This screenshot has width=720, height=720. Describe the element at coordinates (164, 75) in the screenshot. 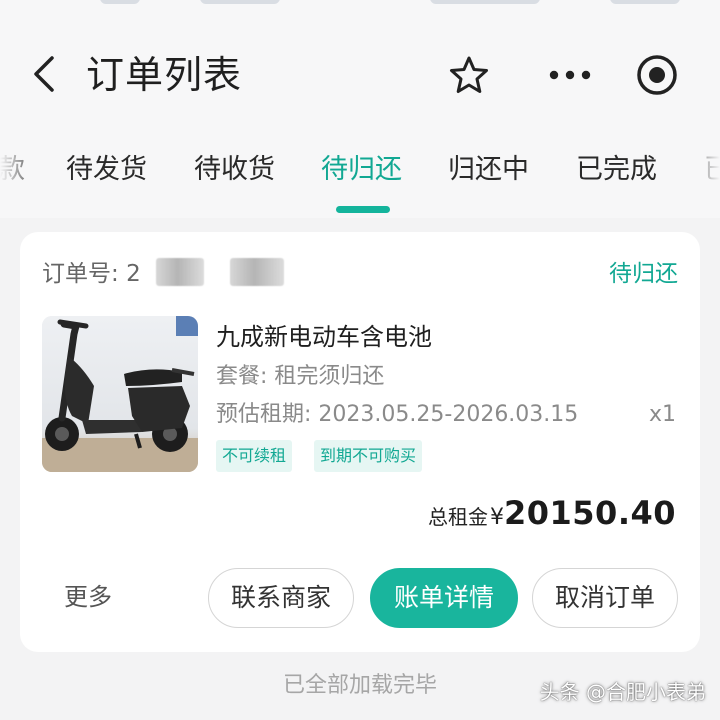

I see `page-title: 订单列表` at that location.